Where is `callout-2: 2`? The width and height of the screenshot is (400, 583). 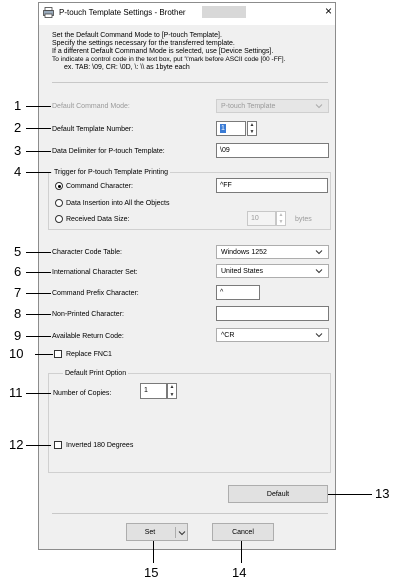 callout-2: 2 is located at coordinates (18, 127).